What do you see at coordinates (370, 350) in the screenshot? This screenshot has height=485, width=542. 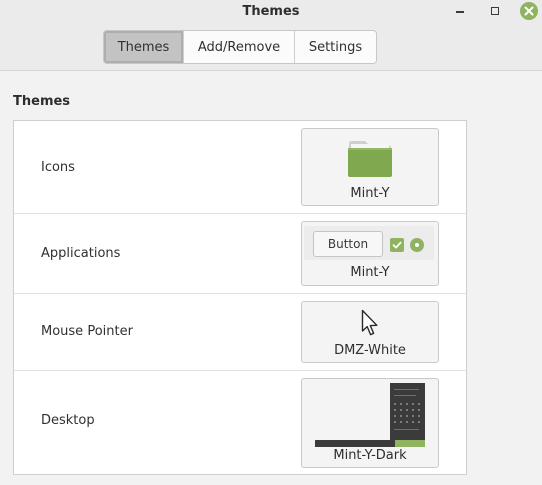 I see `pointer-theme-name: DMZ-White` at bounding box center [370, 350].